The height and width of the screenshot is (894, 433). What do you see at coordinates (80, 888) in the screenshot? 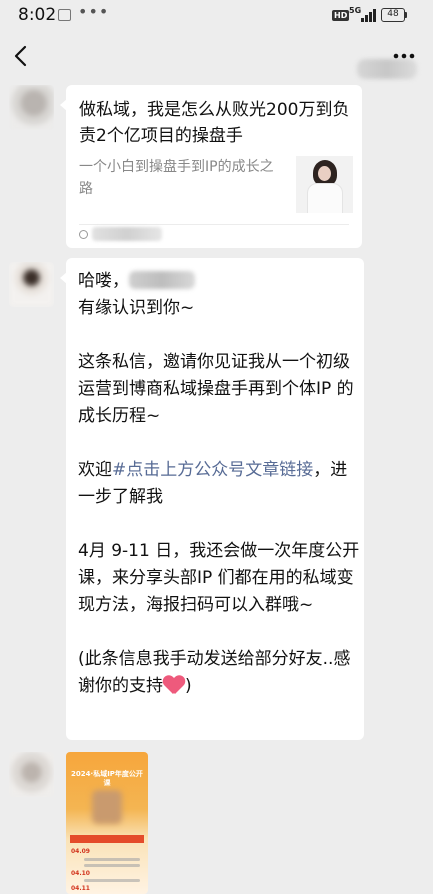
I see `poster-date: 04.11` at bounding box center [80, 888].